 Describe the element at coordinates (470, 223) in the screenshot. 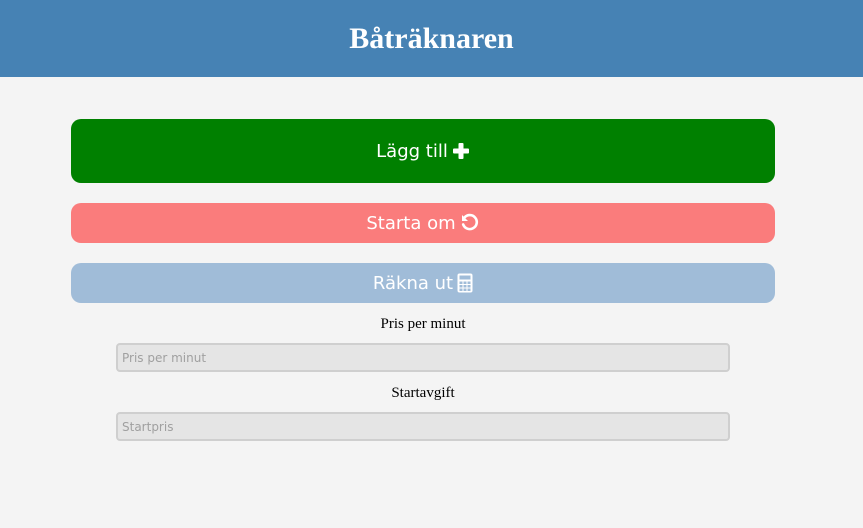

I see `undo-icon` at that location.